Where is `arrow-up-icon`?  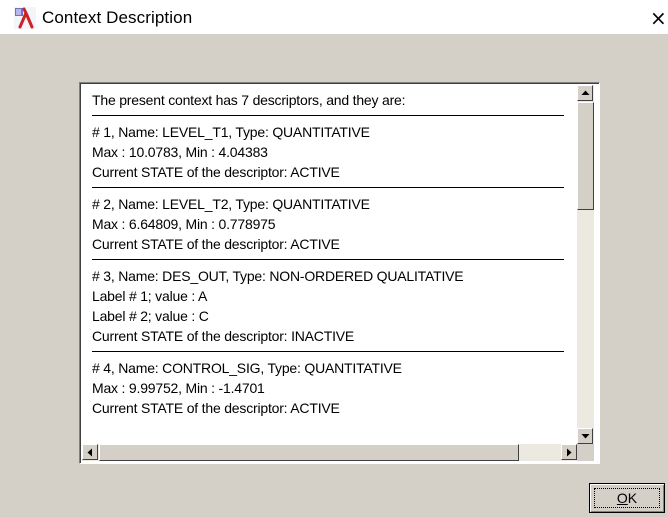 arrow-up-icon is located at coordinates (585, 92).